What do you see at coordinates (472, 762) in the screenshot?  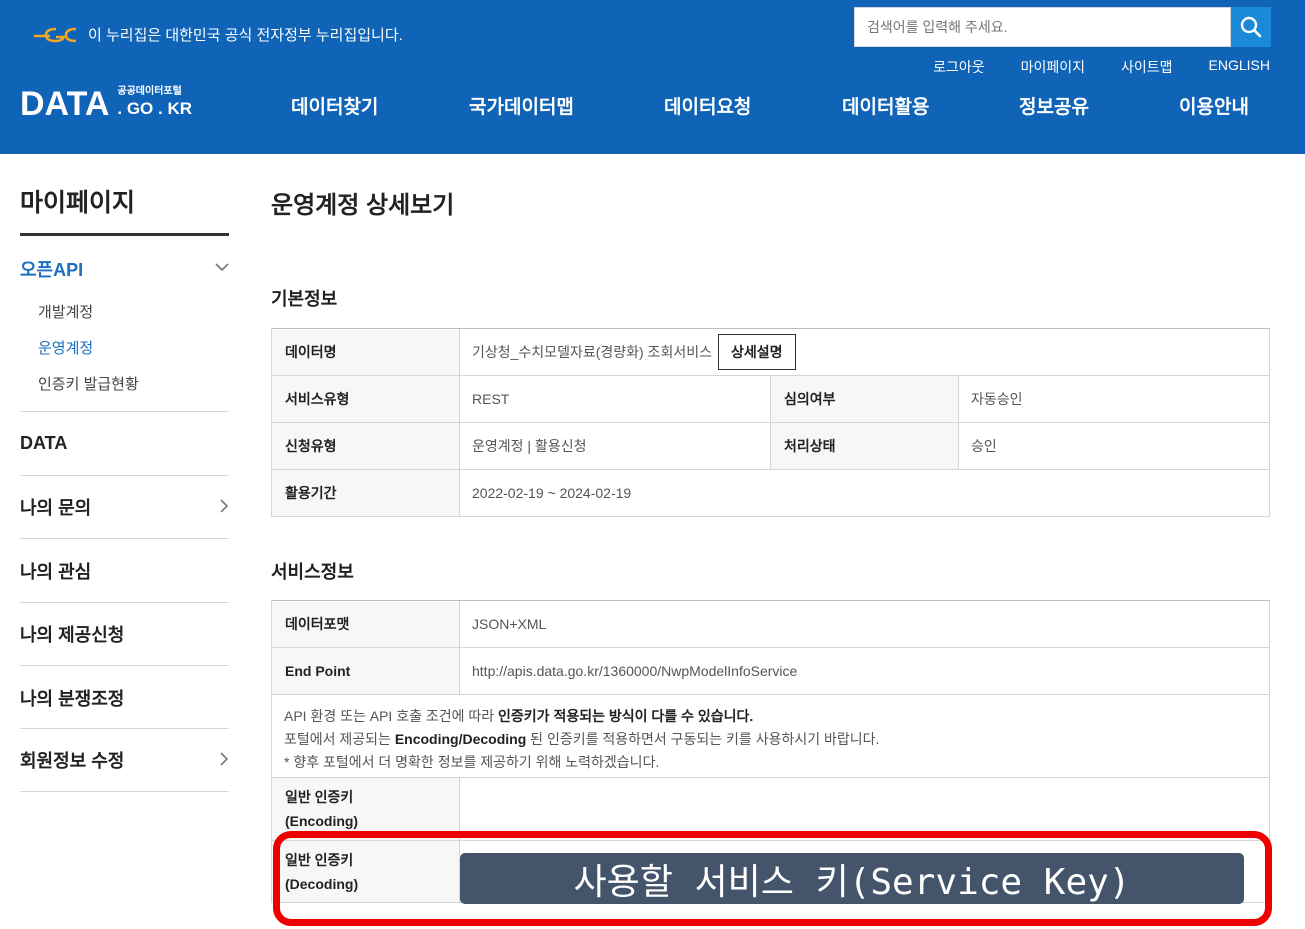 I see `notice-line-3: * 향후 포털에서 더 명확한 정보를 제공하기 위해 노력하겠습니다.` at bounding box center [472, 762].